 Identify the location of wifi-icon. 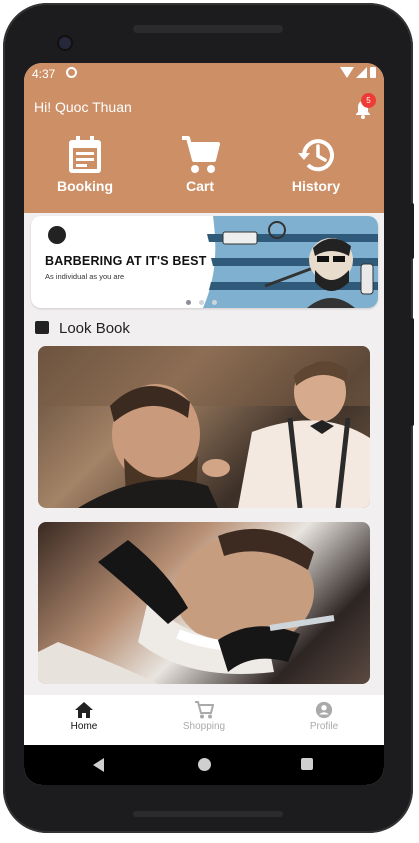
(347, 72).